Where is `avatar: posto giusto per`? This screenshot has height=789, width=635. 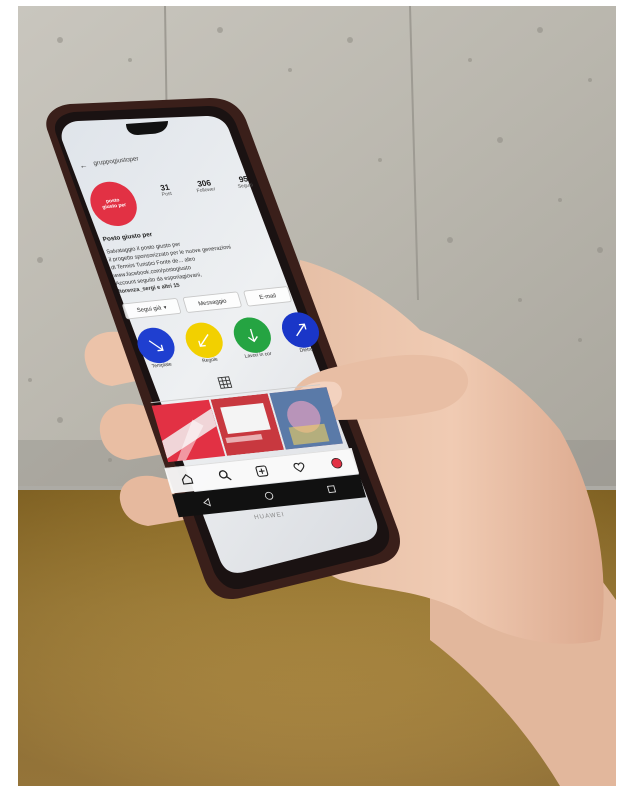
avatar: posto giusto per is located at coordinates (113, 204).